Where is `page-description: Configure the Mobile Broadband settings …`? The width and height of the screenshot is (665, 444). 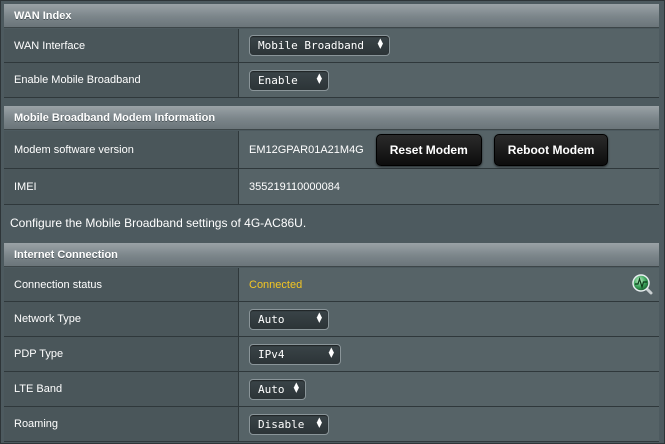 page-description: Configure the Mobile Broadband settings … is located at coordinates (331, 222).